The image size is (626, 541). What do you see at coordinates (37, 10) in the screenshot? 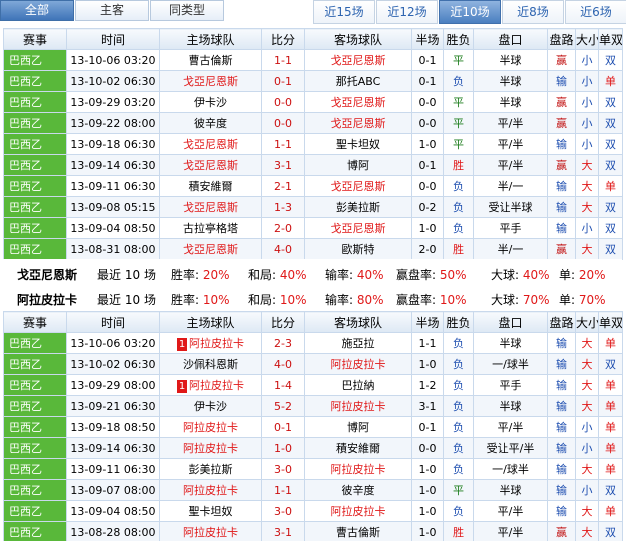
I see `tab-all: 全部` at bounding box center [37, 10].